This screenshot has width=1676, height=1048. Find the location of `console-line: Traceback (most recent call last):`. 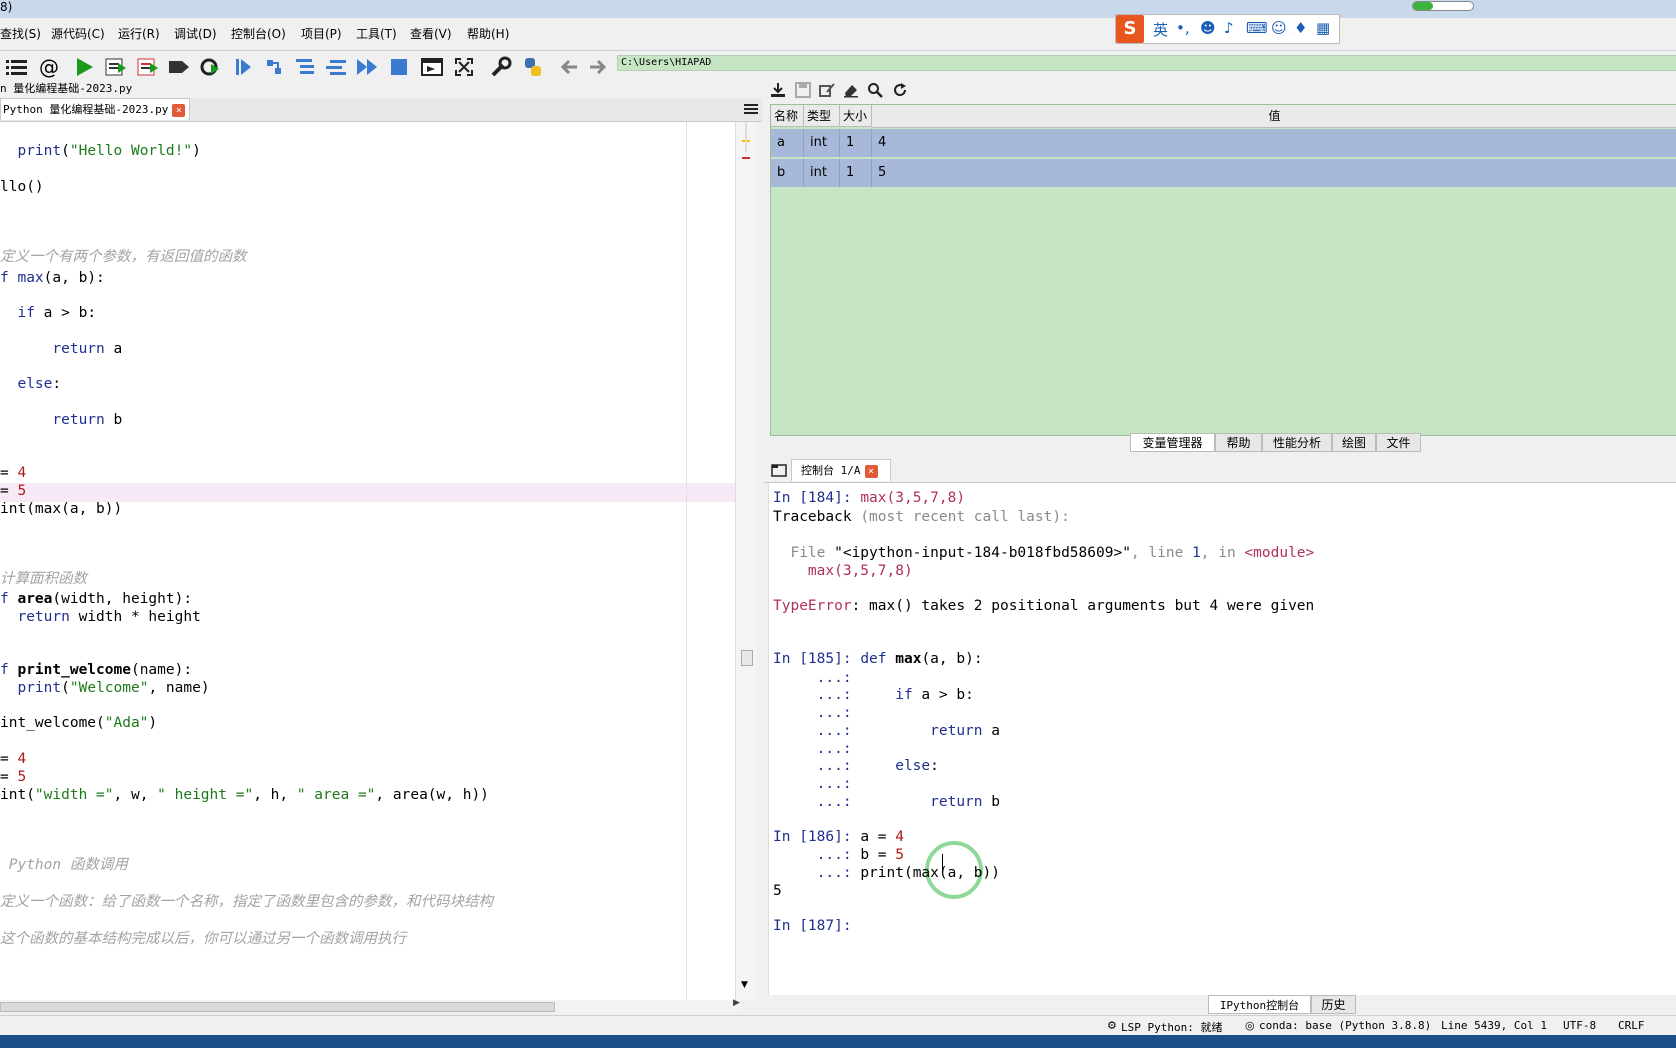

console-line: Traceback (most recent call last): is located at coordinates (921, 517).